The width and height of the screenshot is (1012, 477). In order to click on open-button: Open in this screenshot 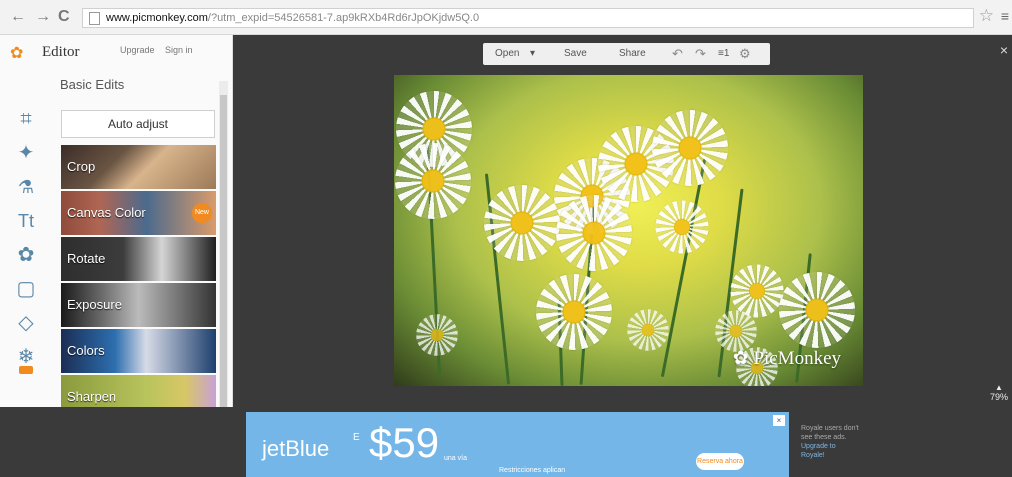, I will do `click(507, 53)`.